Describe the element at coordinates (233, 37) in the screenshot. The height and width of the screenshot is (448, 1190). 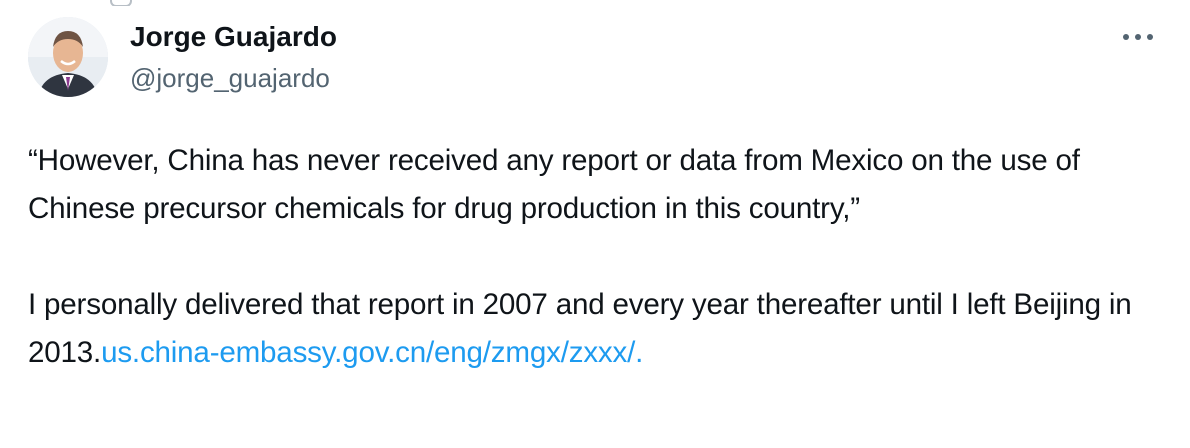
I see `author-display-name: Jorge Guajardo` at that location.